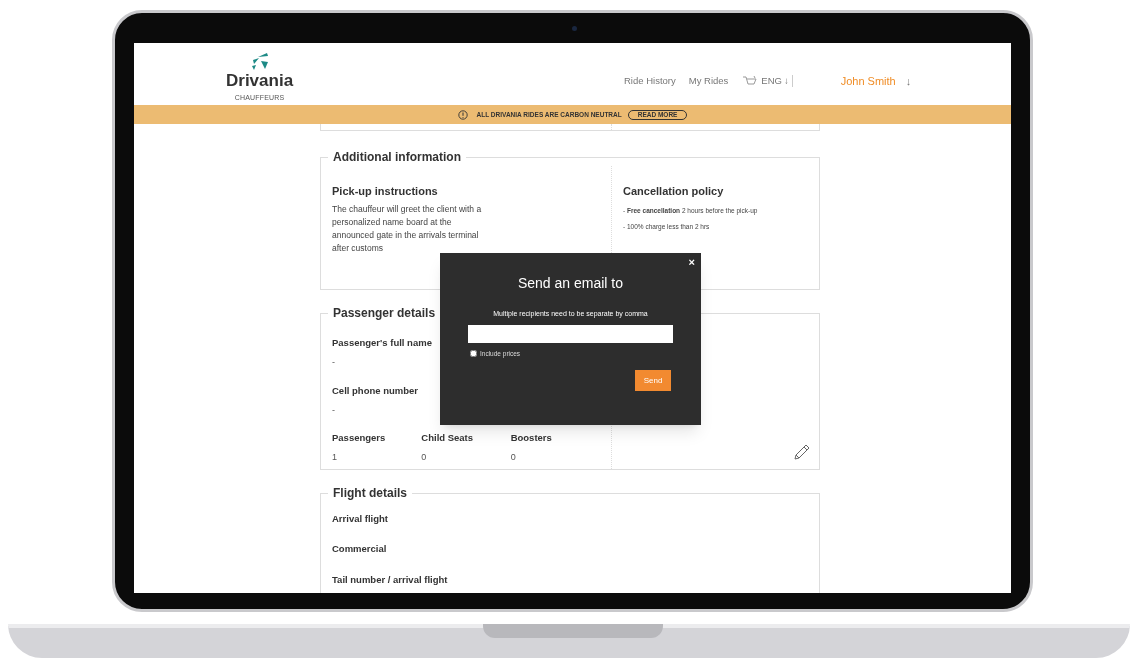 The width and height of the screenshot is (1130, 660). I want to click on close-button: ×, so click(691, 262).